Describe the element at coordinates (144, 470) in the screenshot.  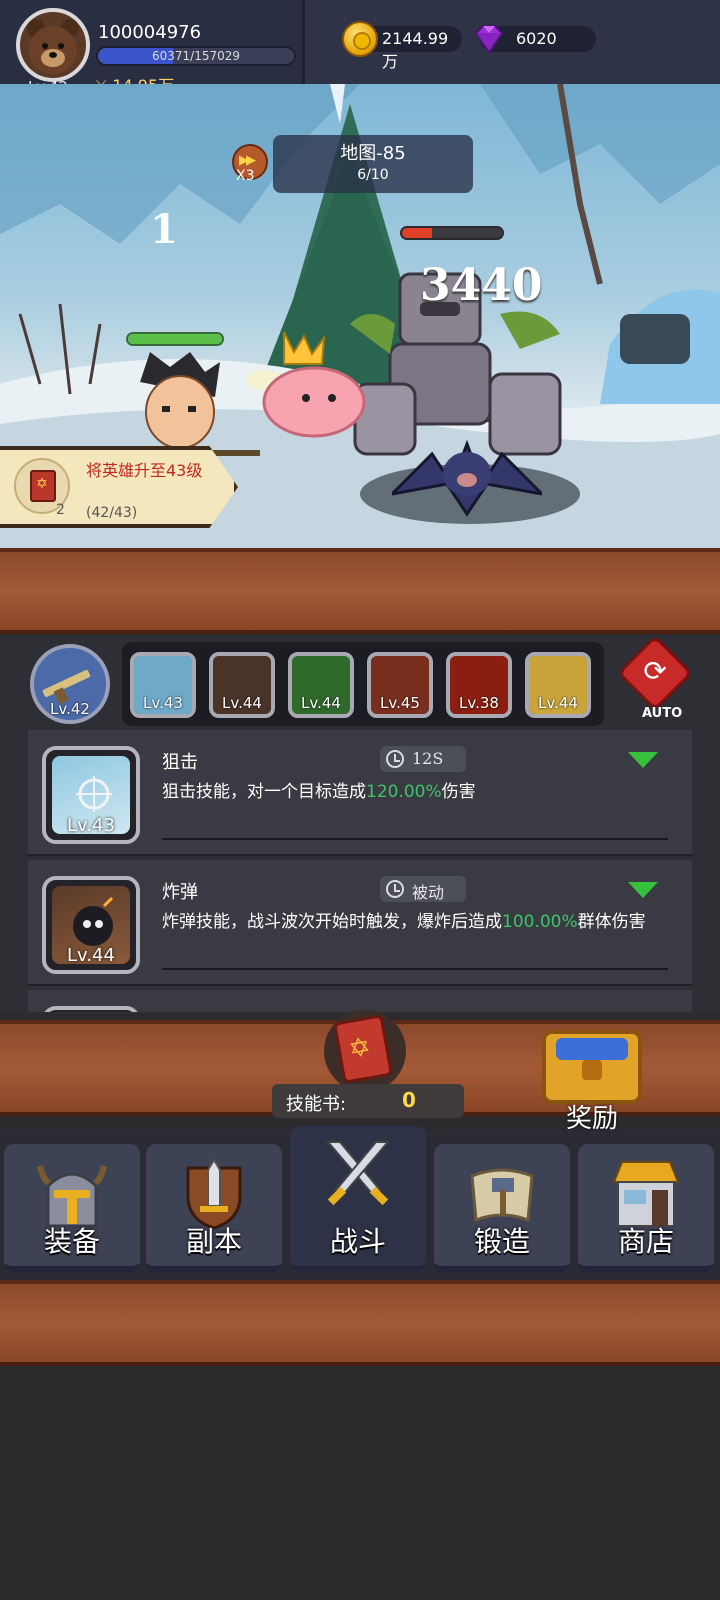
I see `quest-text: 将英雄升至43级` at that location.